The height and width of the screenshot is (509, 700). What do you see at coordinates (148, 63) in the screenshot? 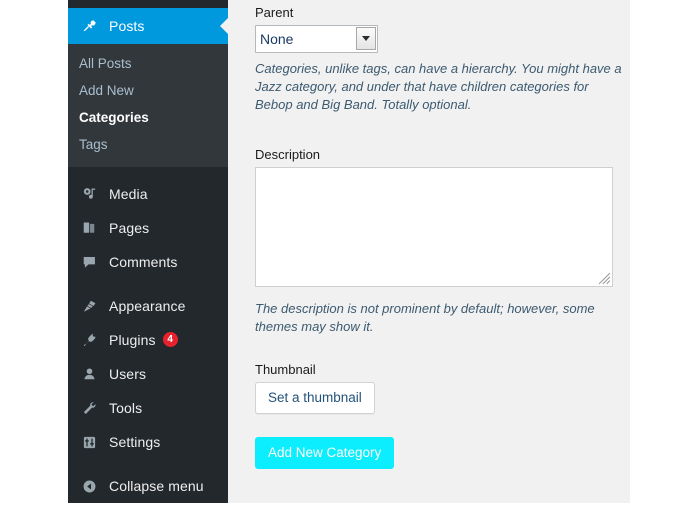
I see `submenu-item-all-posts: All Posts` at bounding box center [148, 63].